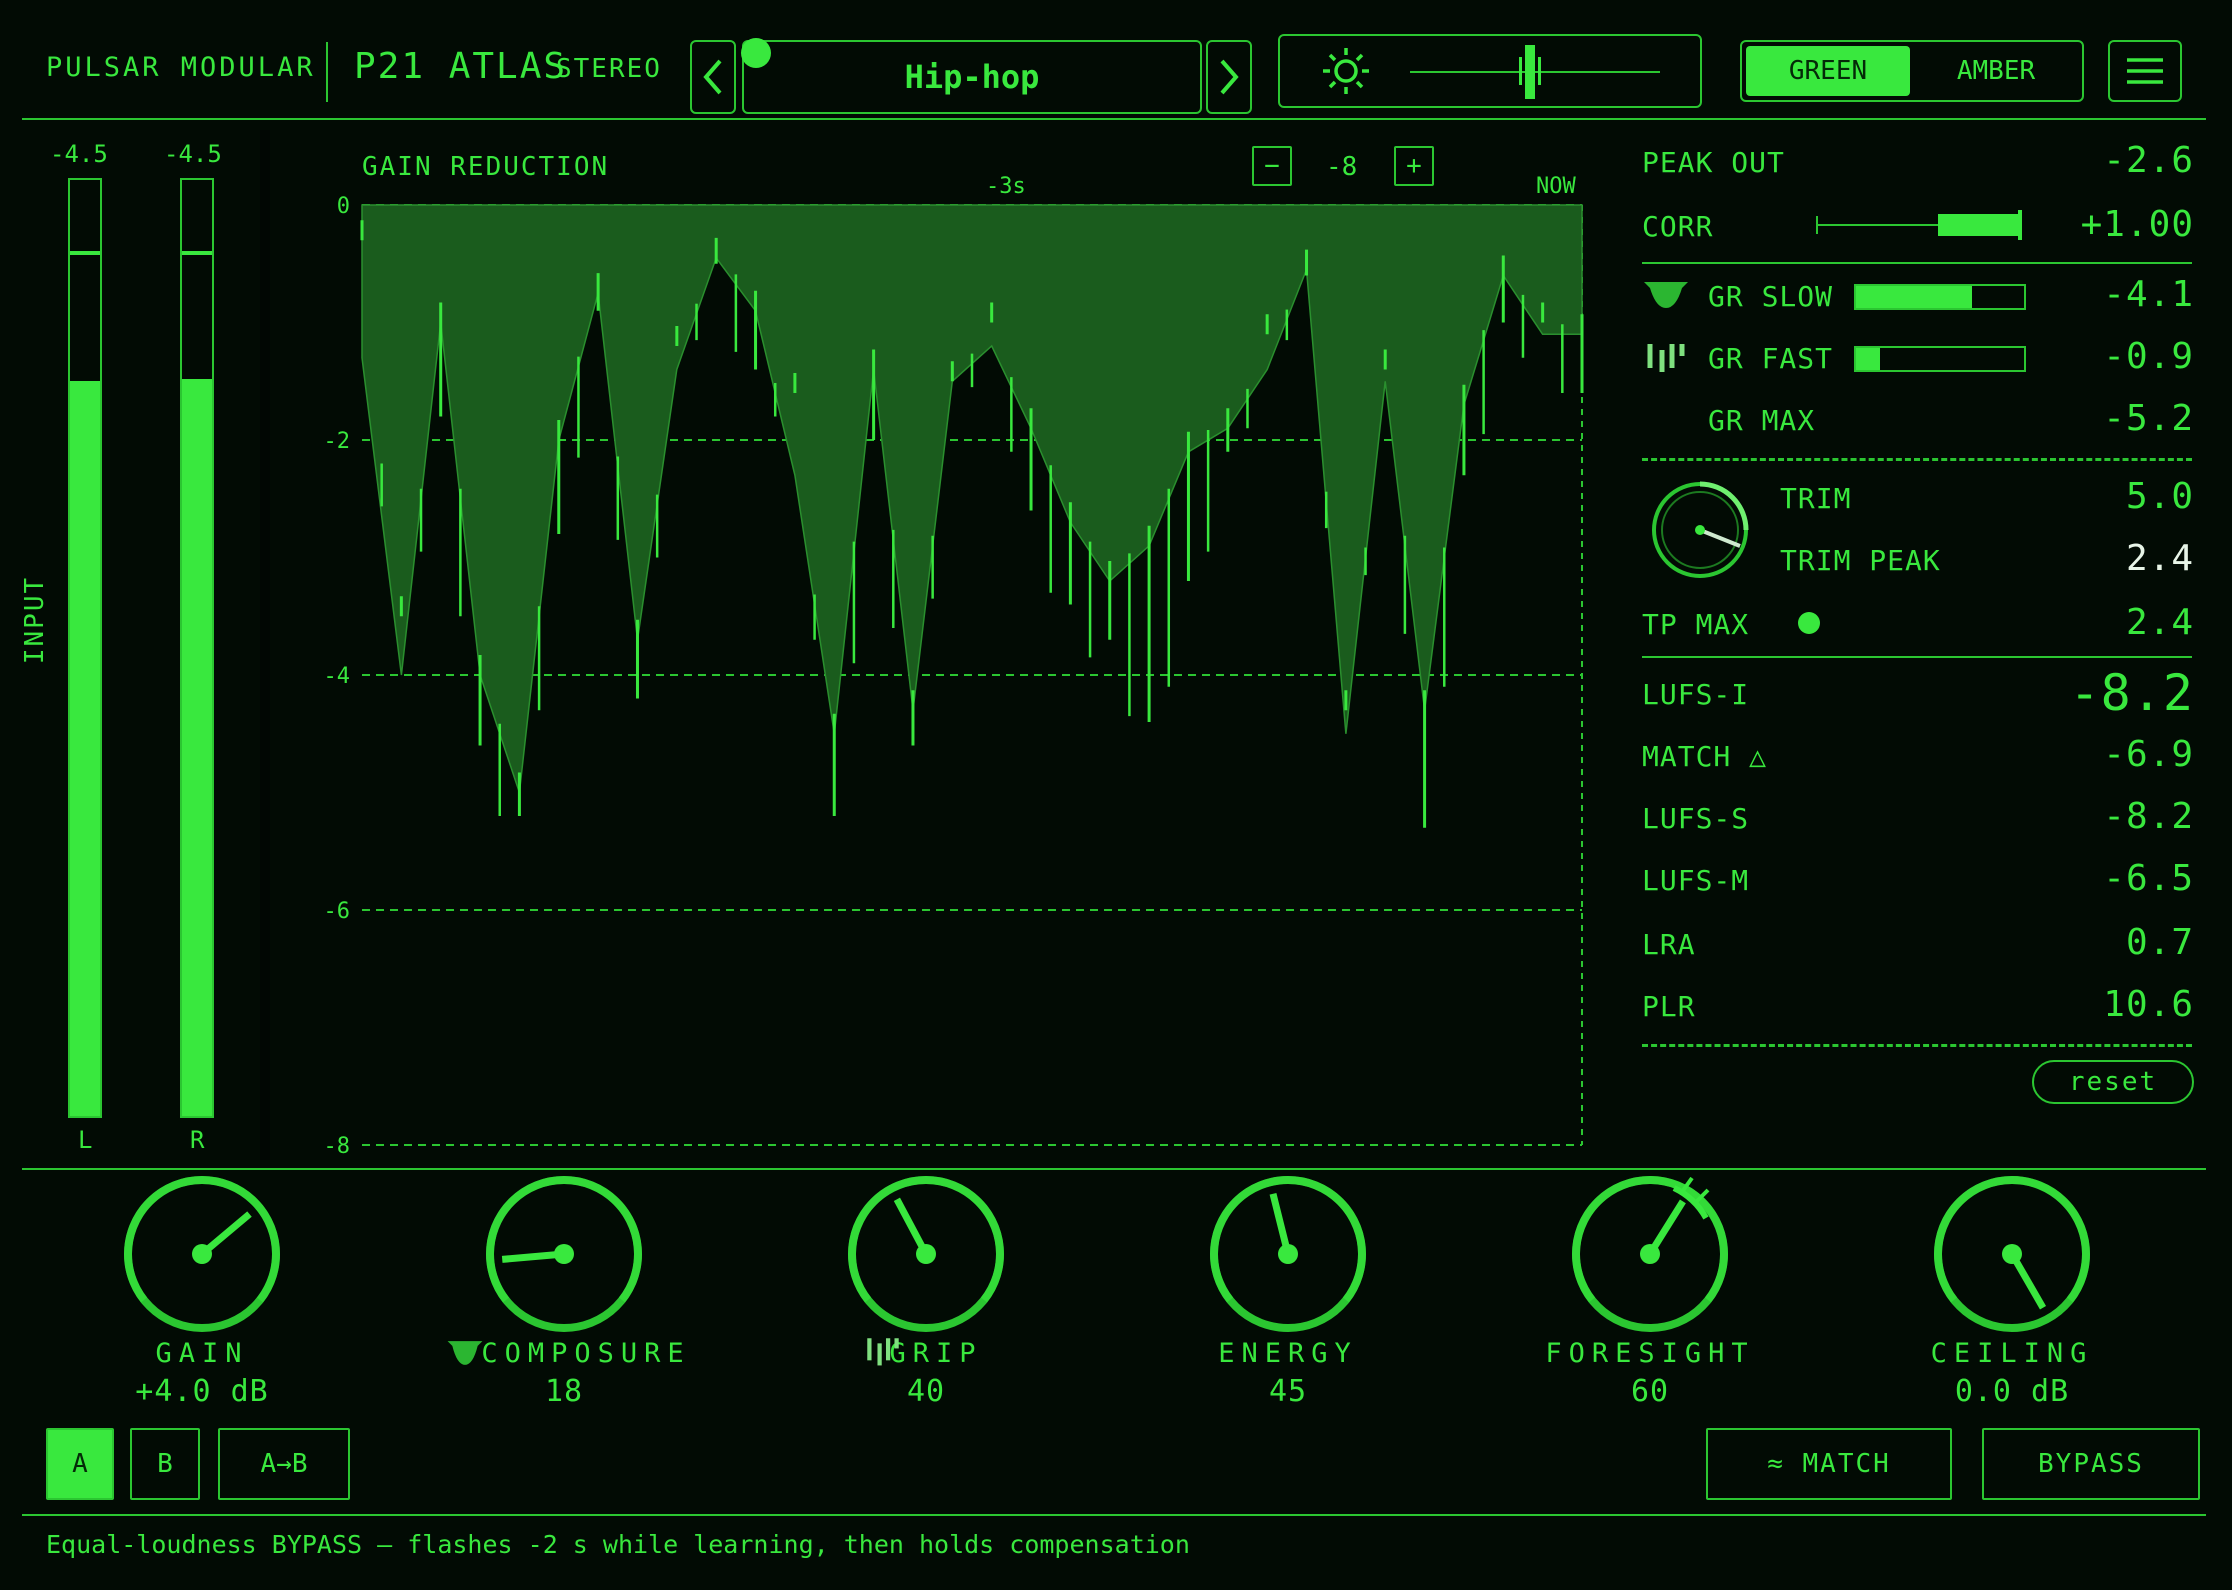 The image size is (2232, 1590). I want to click on input-meter-panel, so click(146, 645).